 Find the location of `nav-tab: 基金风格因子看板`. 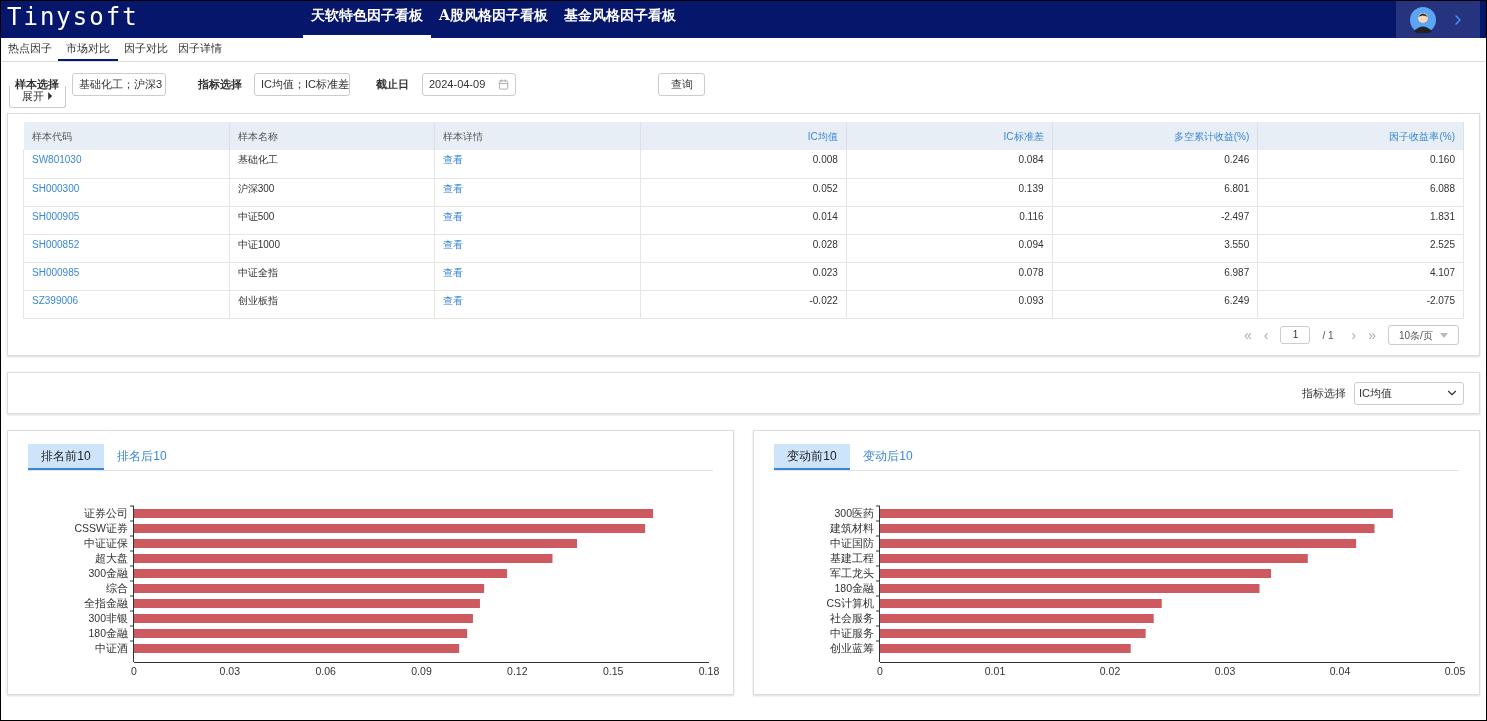

nav-tab: 基金风格因子看板 is located at coordinates (619, 19).